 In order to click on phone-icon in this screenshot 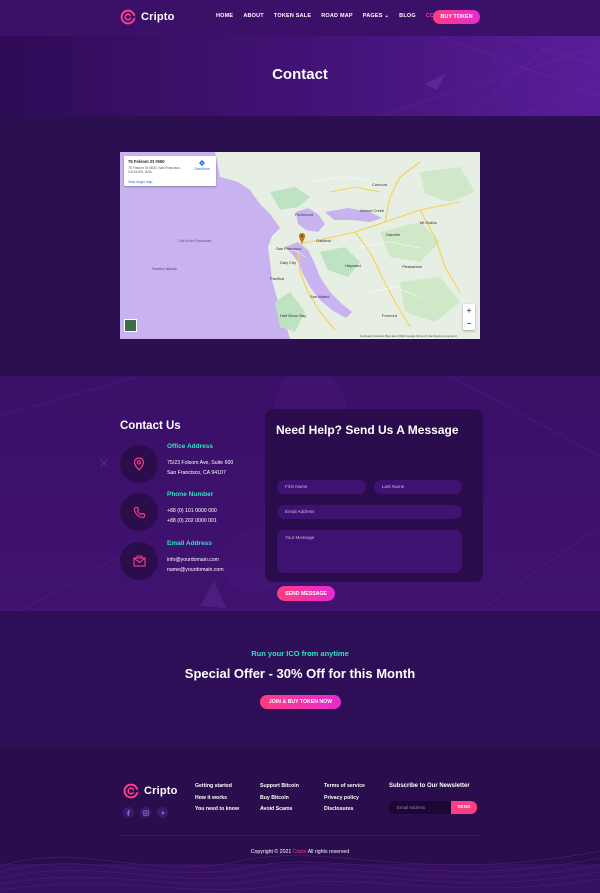, I will do `click(139, 512)`.